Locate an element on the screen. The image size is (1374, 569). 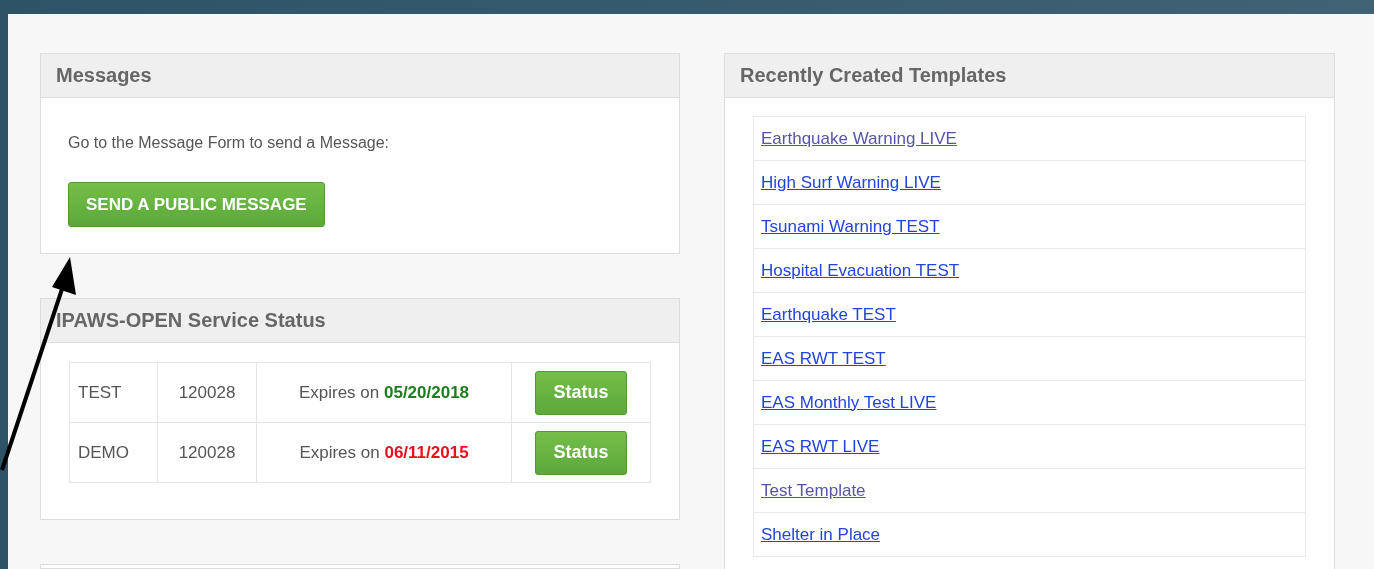
panel-title: Recently Created Templates is located at coordinates (1029, 76).